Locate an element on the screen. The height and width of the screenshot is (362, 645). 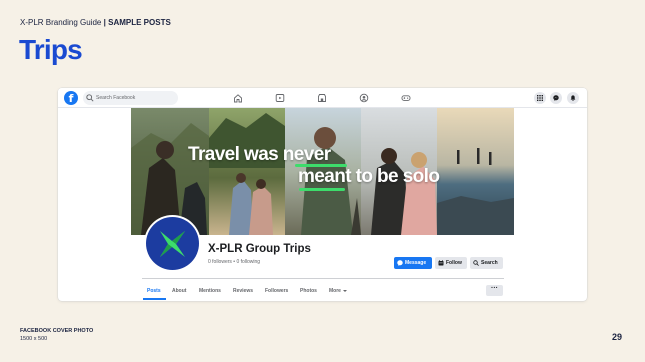
footer-caption: FACEBOOK COVER PHOTO 1500 x 500 is located at coordinates (56, 335).